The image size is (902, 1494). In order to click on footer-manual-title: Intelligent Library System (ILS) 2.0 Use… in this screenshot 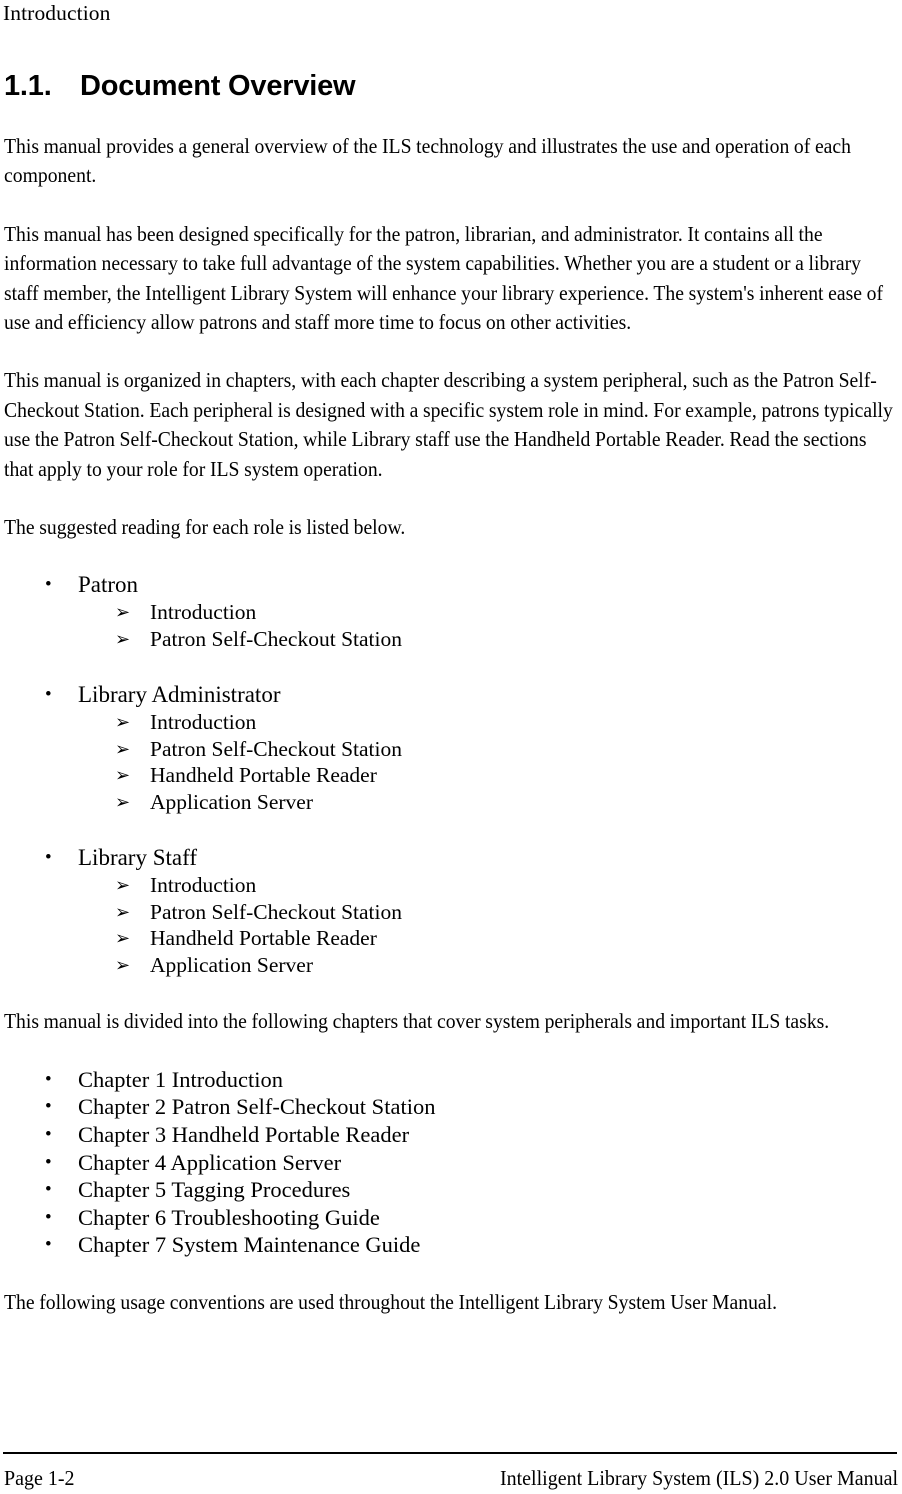, I will do `click(698, 1478)`.